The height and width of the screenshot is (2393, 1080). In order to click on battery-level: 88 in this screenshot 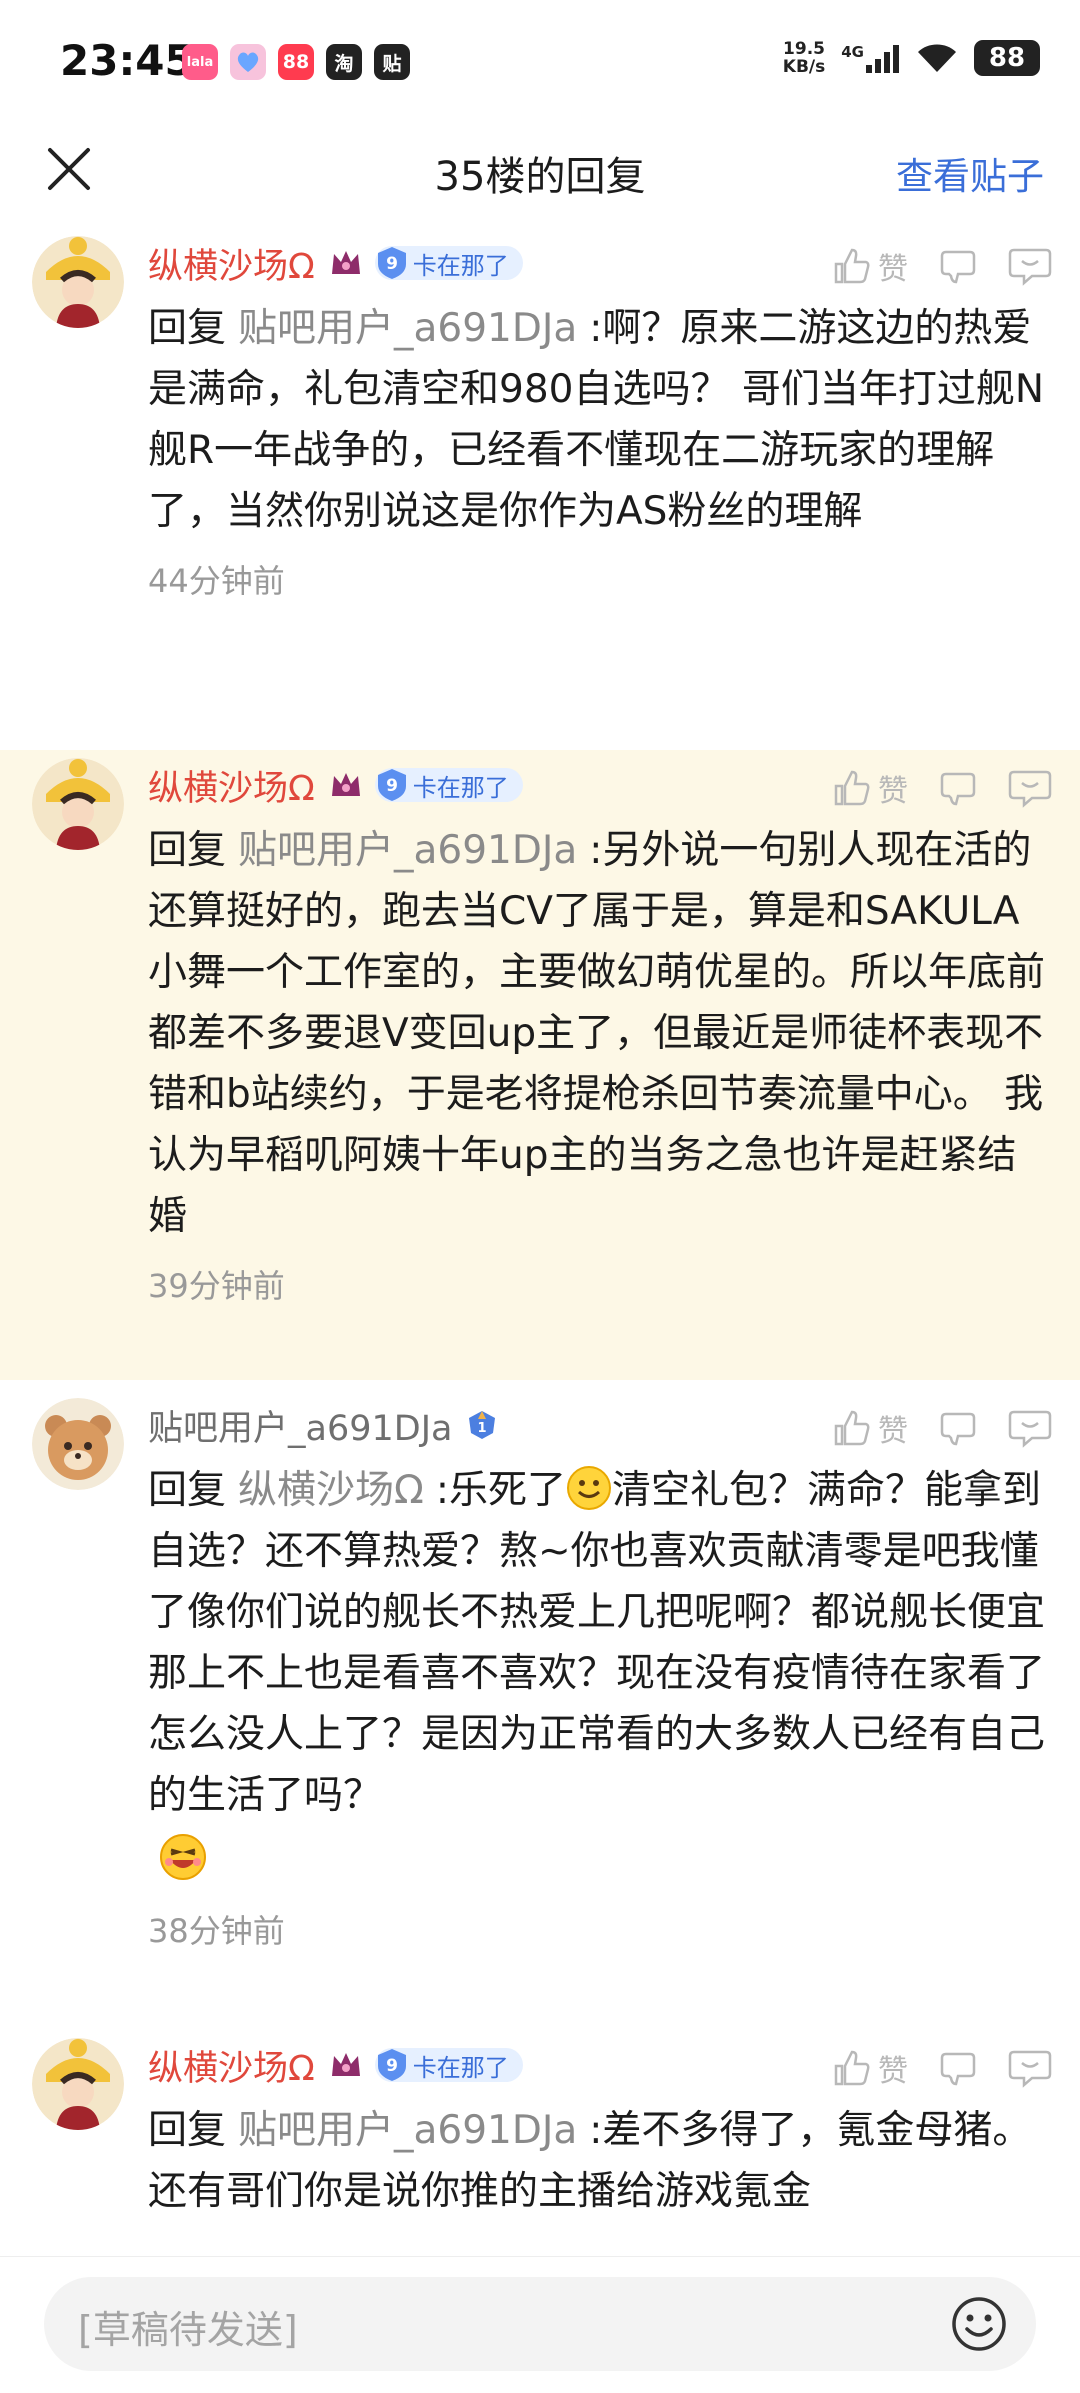, I will do `click(1007, 58)`.